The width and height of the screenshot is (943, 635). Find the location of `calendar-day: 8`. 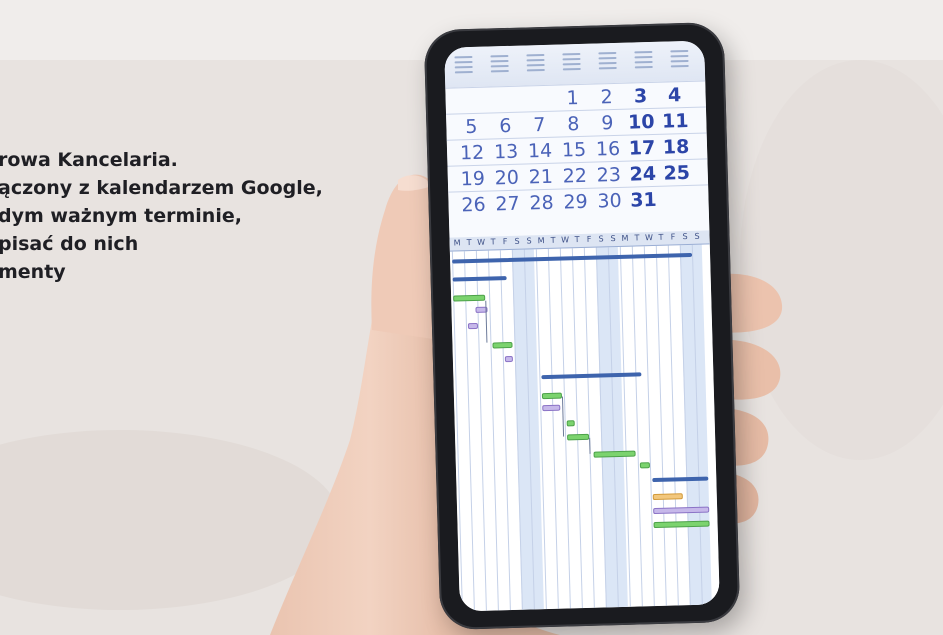

calendar-day: 8 is located at coordinates (573, 124).